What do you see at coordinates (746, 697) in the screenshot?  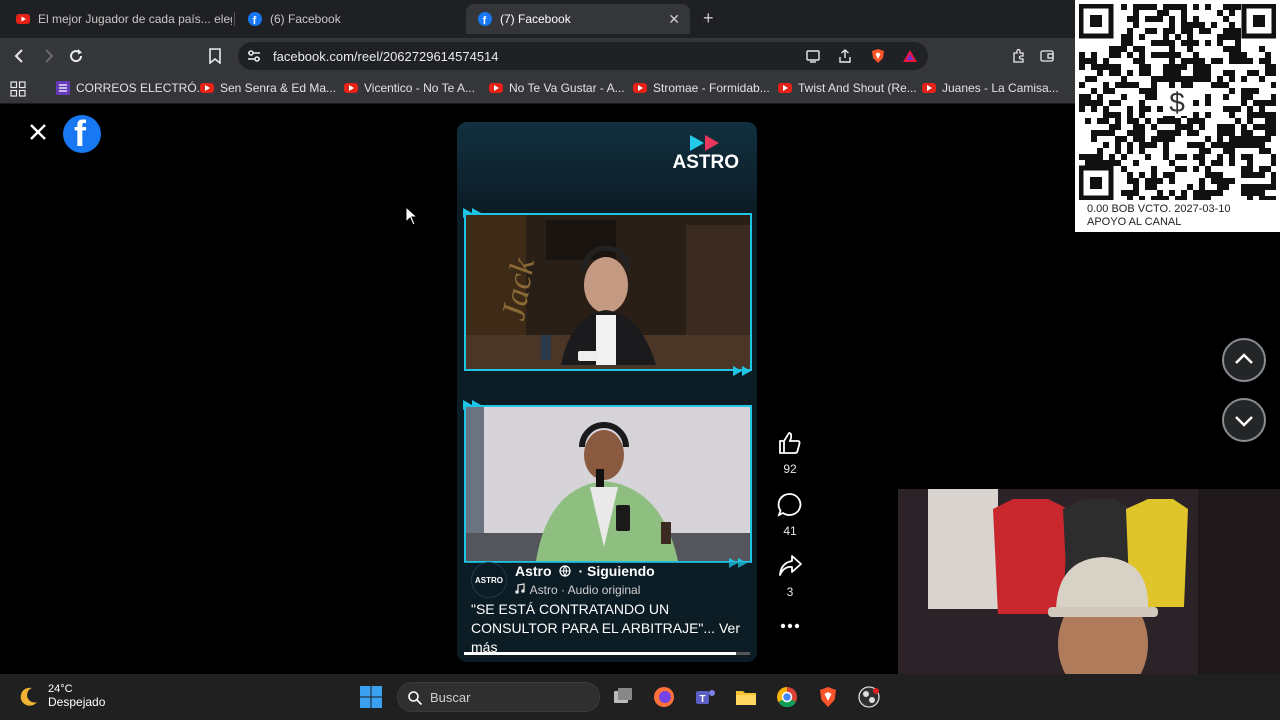 I see `file-explorer-icon` at bounding box center [746, 697].